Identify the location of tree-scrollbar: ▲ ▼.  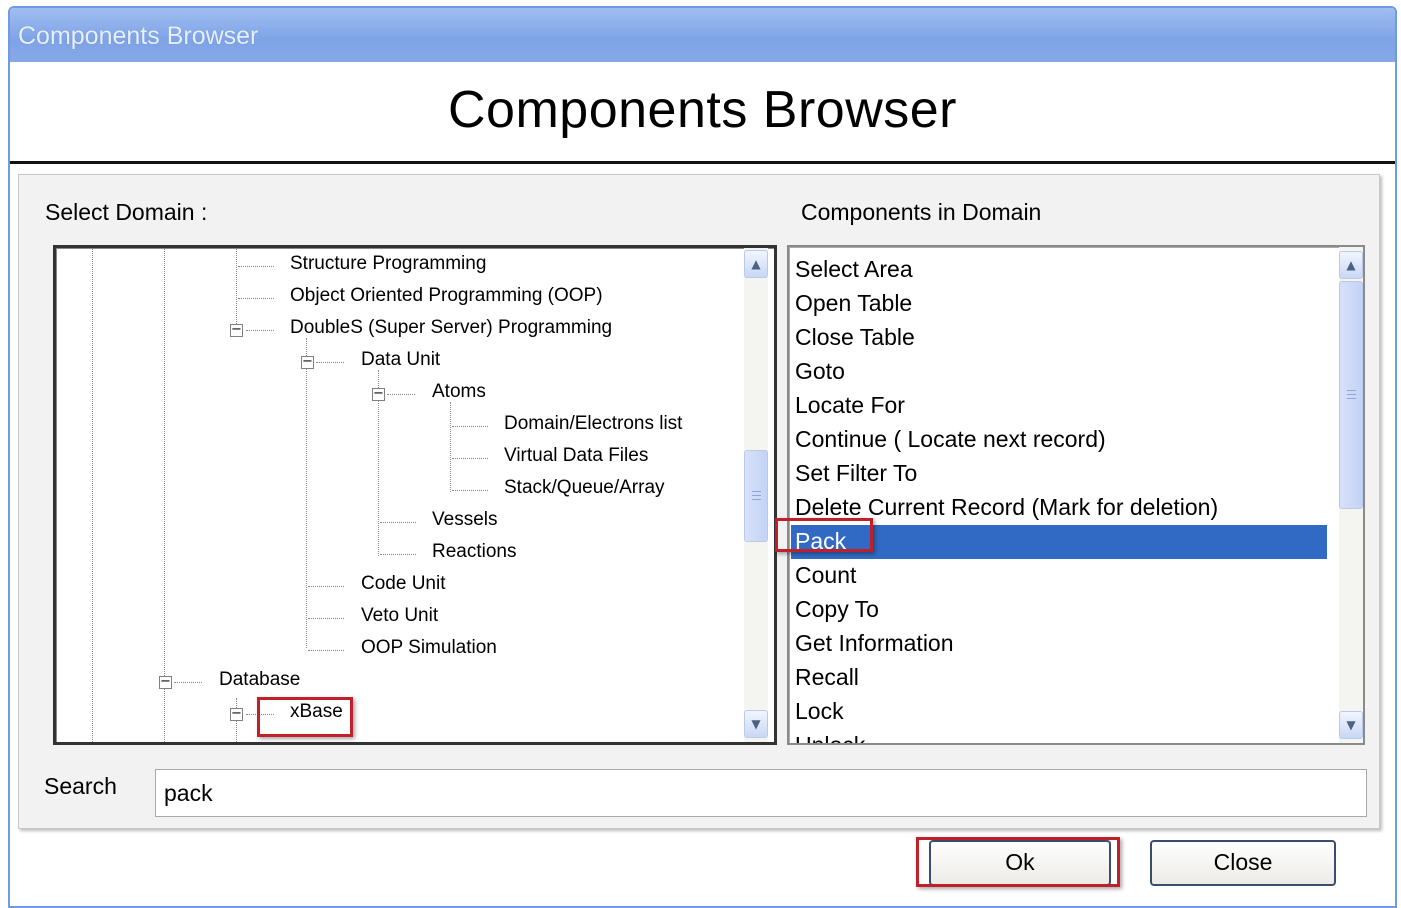
(756, 495).